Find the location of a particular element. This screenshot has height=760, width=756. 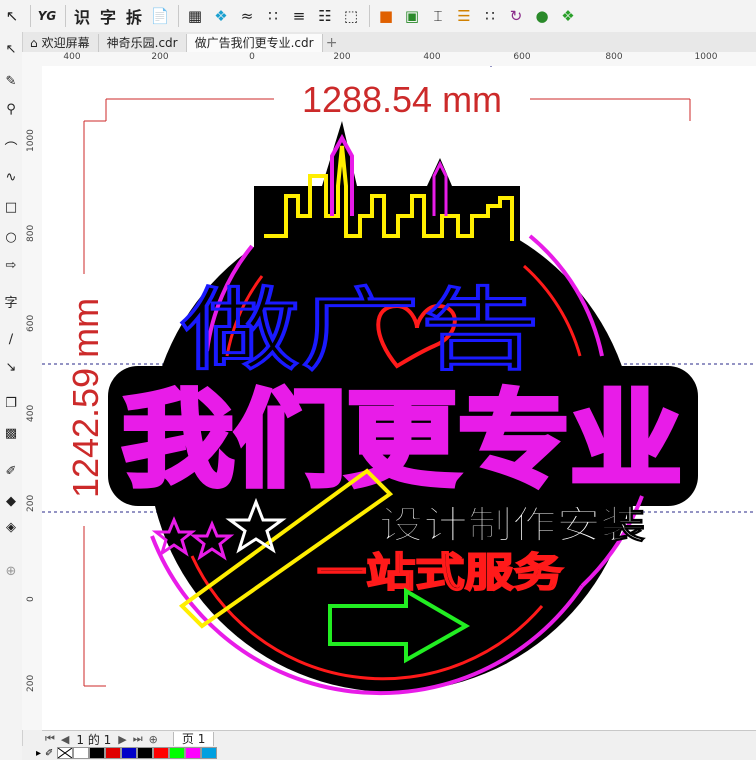

sphere-icon: ● is located at coordinates (542, 16).